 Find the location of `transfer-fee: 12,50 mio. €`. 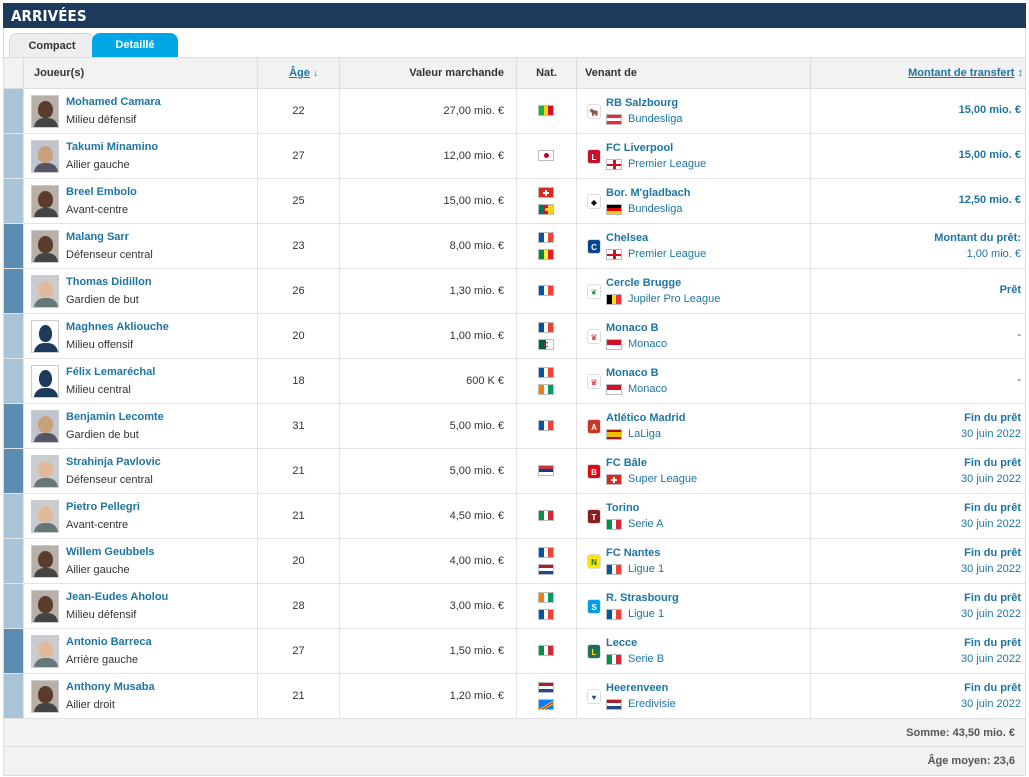

transfer-fee: 12,50 mio. € is located at coordinates (990, 200).